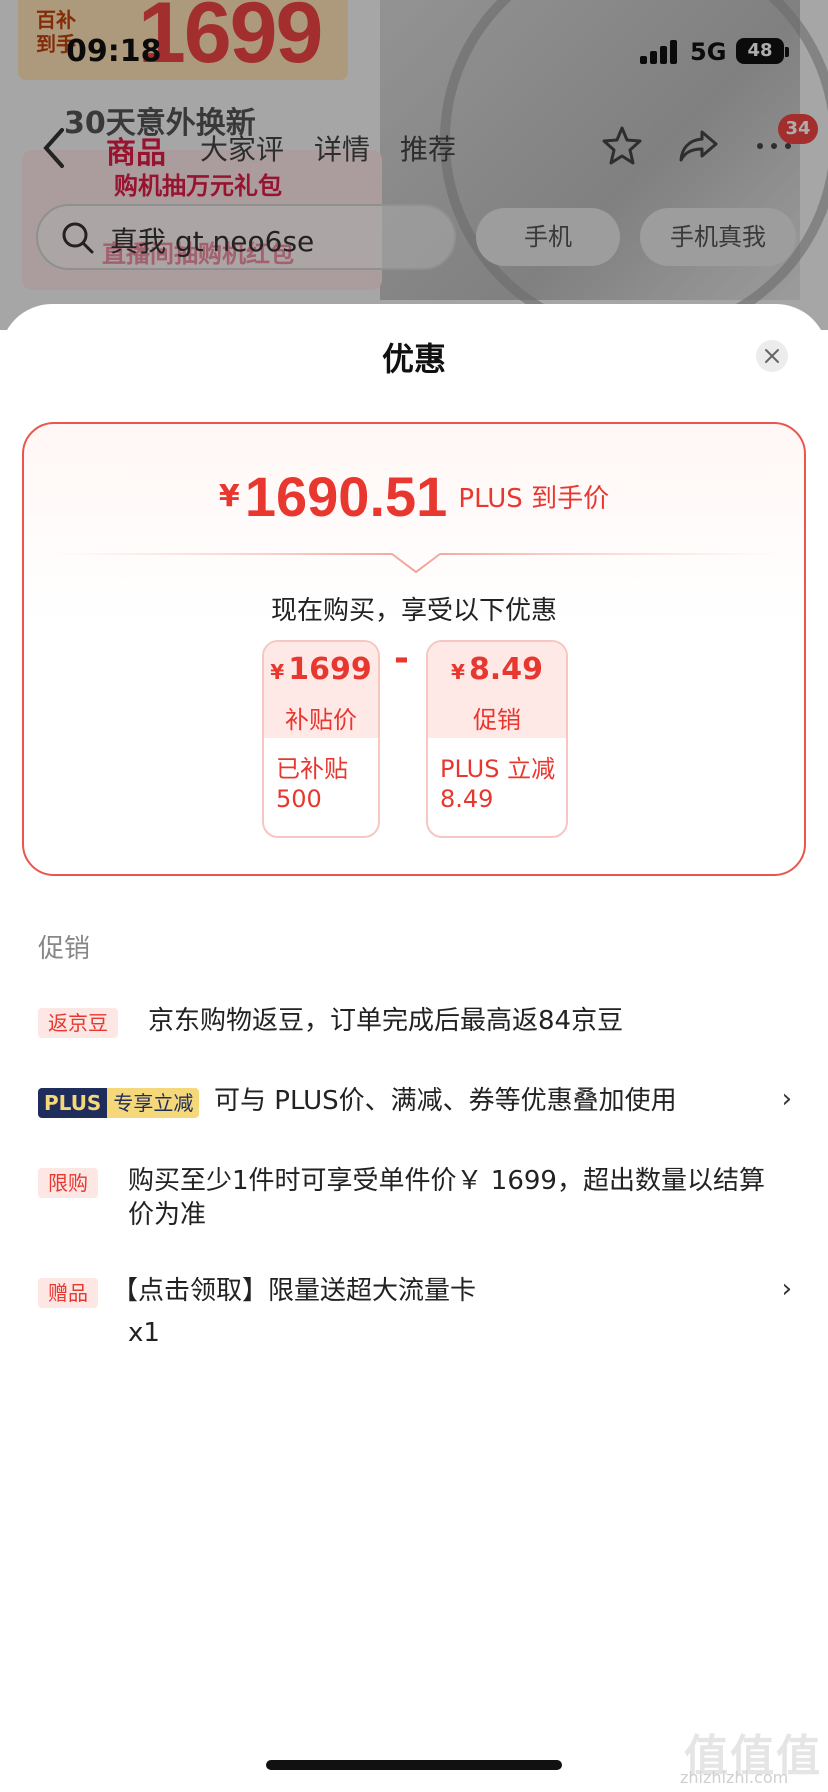  Describe the element at coordinates (321, 739) in the screenshot. I see `subsidy-price-card: ¥1699 补贴价 已补贴 500` at that location.